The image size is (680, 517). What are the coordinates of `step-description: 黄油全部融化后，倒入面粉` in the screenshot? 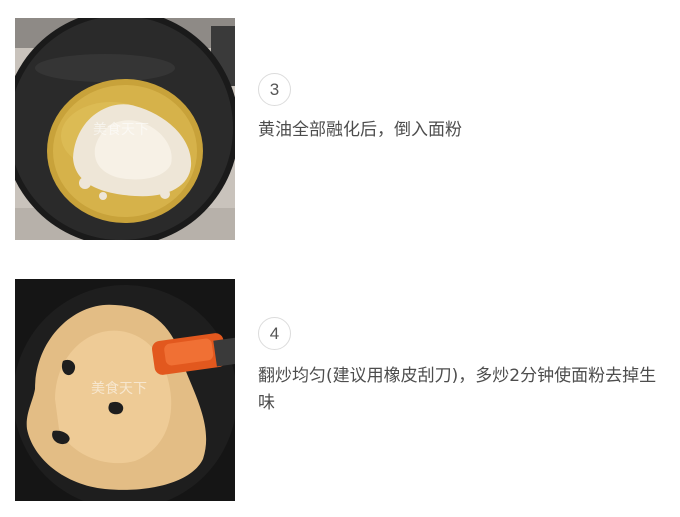 It's located at (360, 130).